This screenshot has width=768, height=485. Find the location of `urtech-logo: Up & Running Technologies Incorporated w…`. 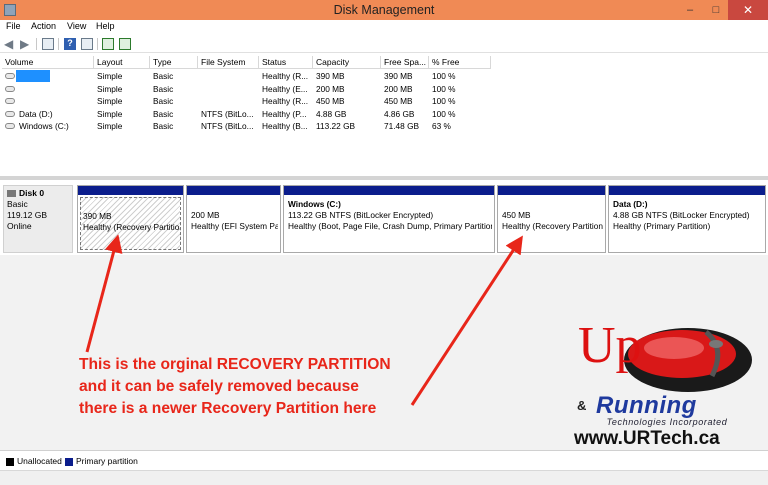

urtech-logo: Up & Running Technologies Incorporated w… is located at coordinates (667, 383).